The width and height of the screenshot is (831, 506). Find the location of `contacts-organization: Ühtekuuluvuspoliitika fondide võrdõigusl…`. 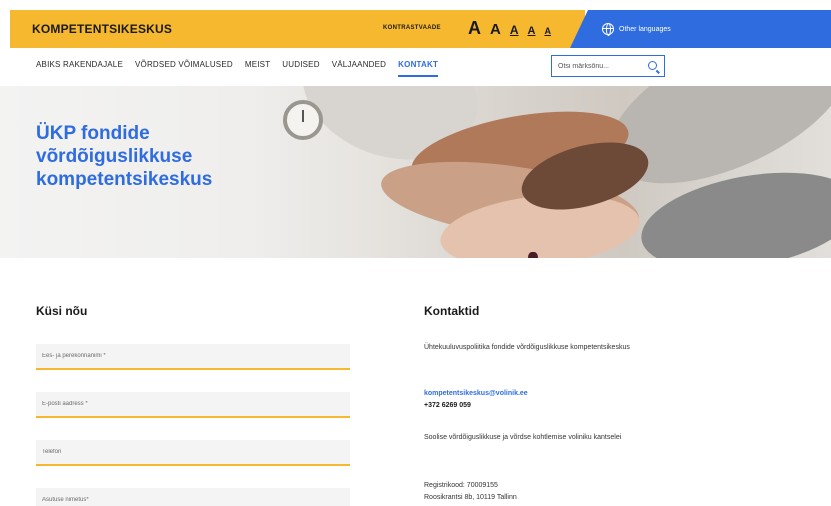

contacts-organization: Ühtekuuluvuspoliitika fondide võrdõigusl… is located at coordinates (527, 347).